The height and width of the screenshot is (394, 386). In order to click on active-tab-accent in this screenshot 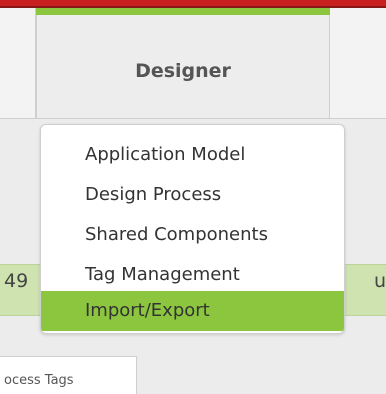, I will do `click(183, 11)`.